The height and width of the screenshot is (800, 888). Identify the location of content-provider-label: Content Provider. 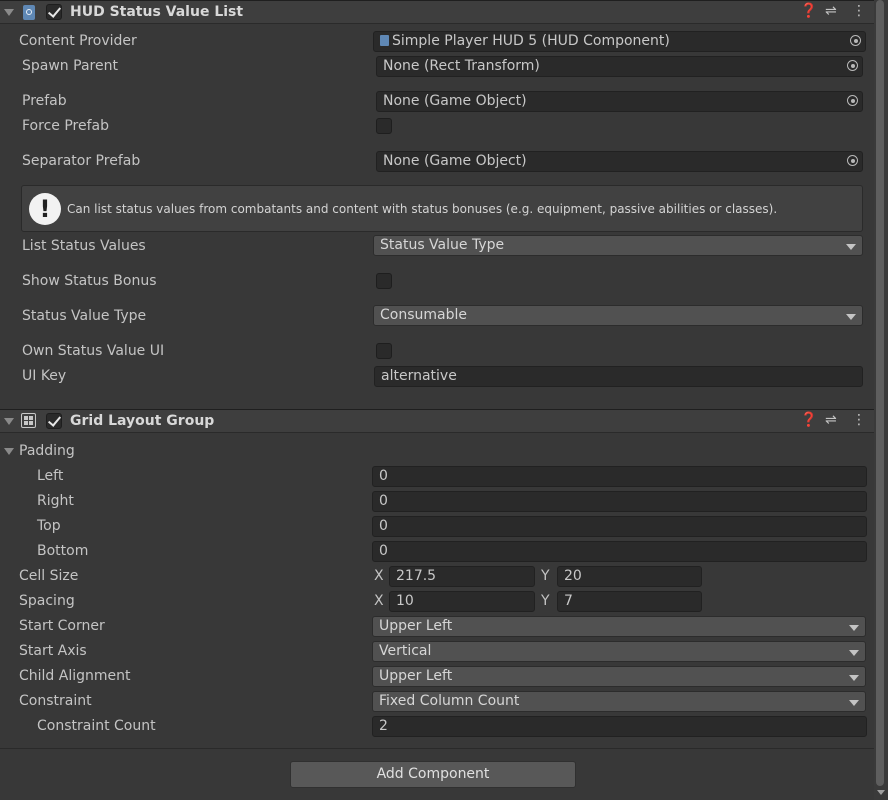
(78, 41).